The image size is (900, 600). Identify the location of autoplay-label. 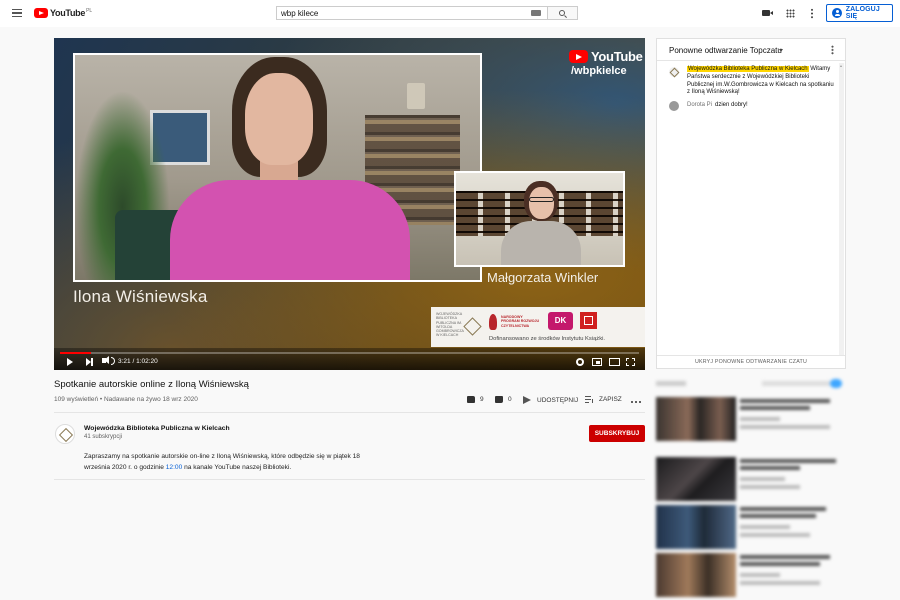
(796, 383).